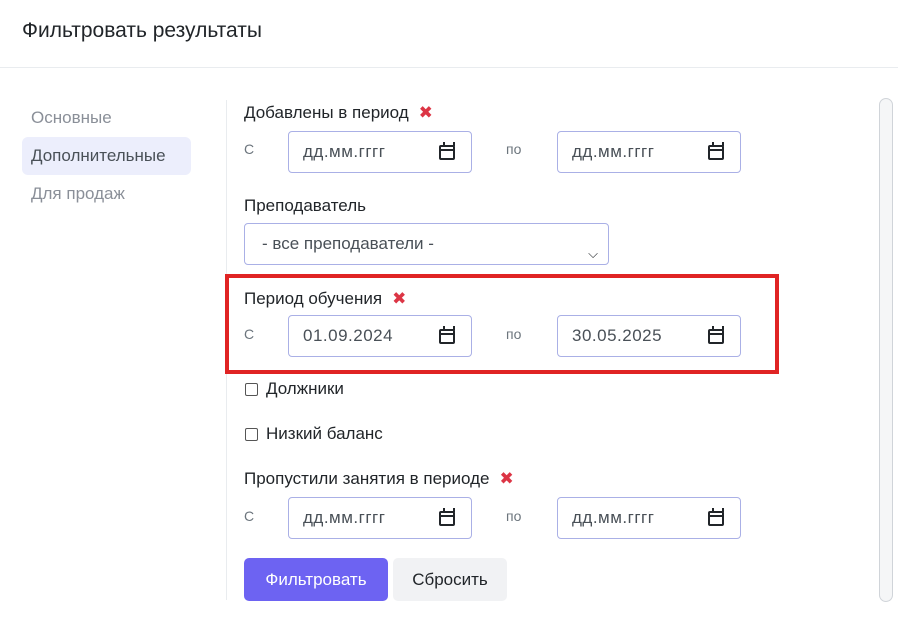 This screenshot has height=622, width=898. Describe the element at coordinates (514, 149) in the screenshot. I see `added-to-label: по` at that location.